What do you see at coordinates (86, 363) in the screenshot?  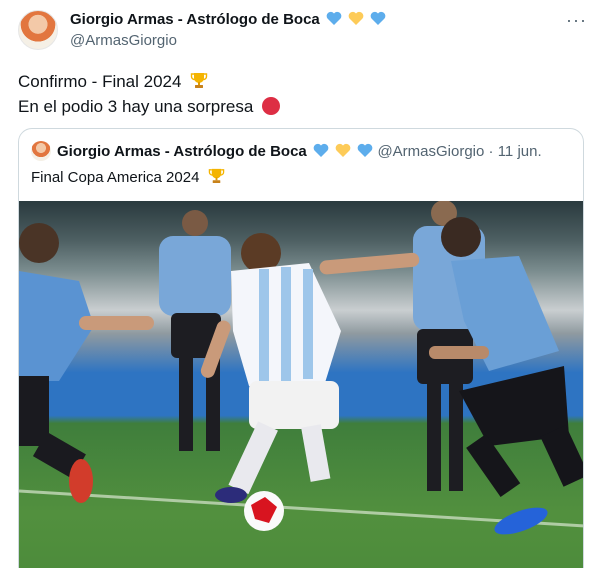 I see `left-defender` at bounding box center [86, 363].